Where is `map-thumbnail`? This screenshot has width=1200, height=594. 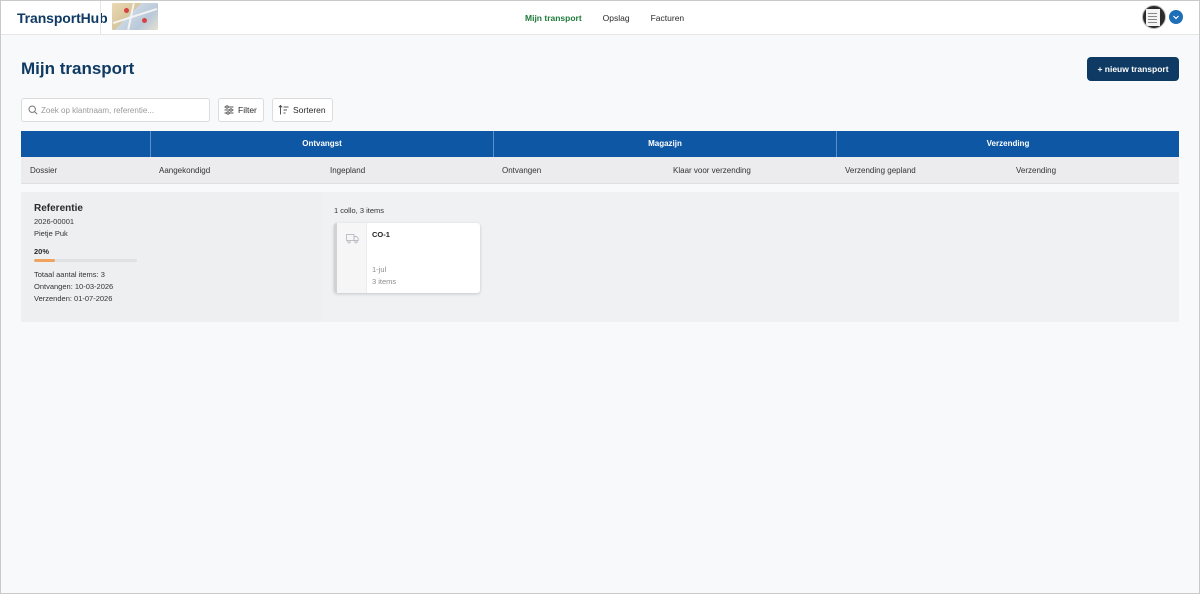
map-thumbnail is located at coordinates (135, 16).